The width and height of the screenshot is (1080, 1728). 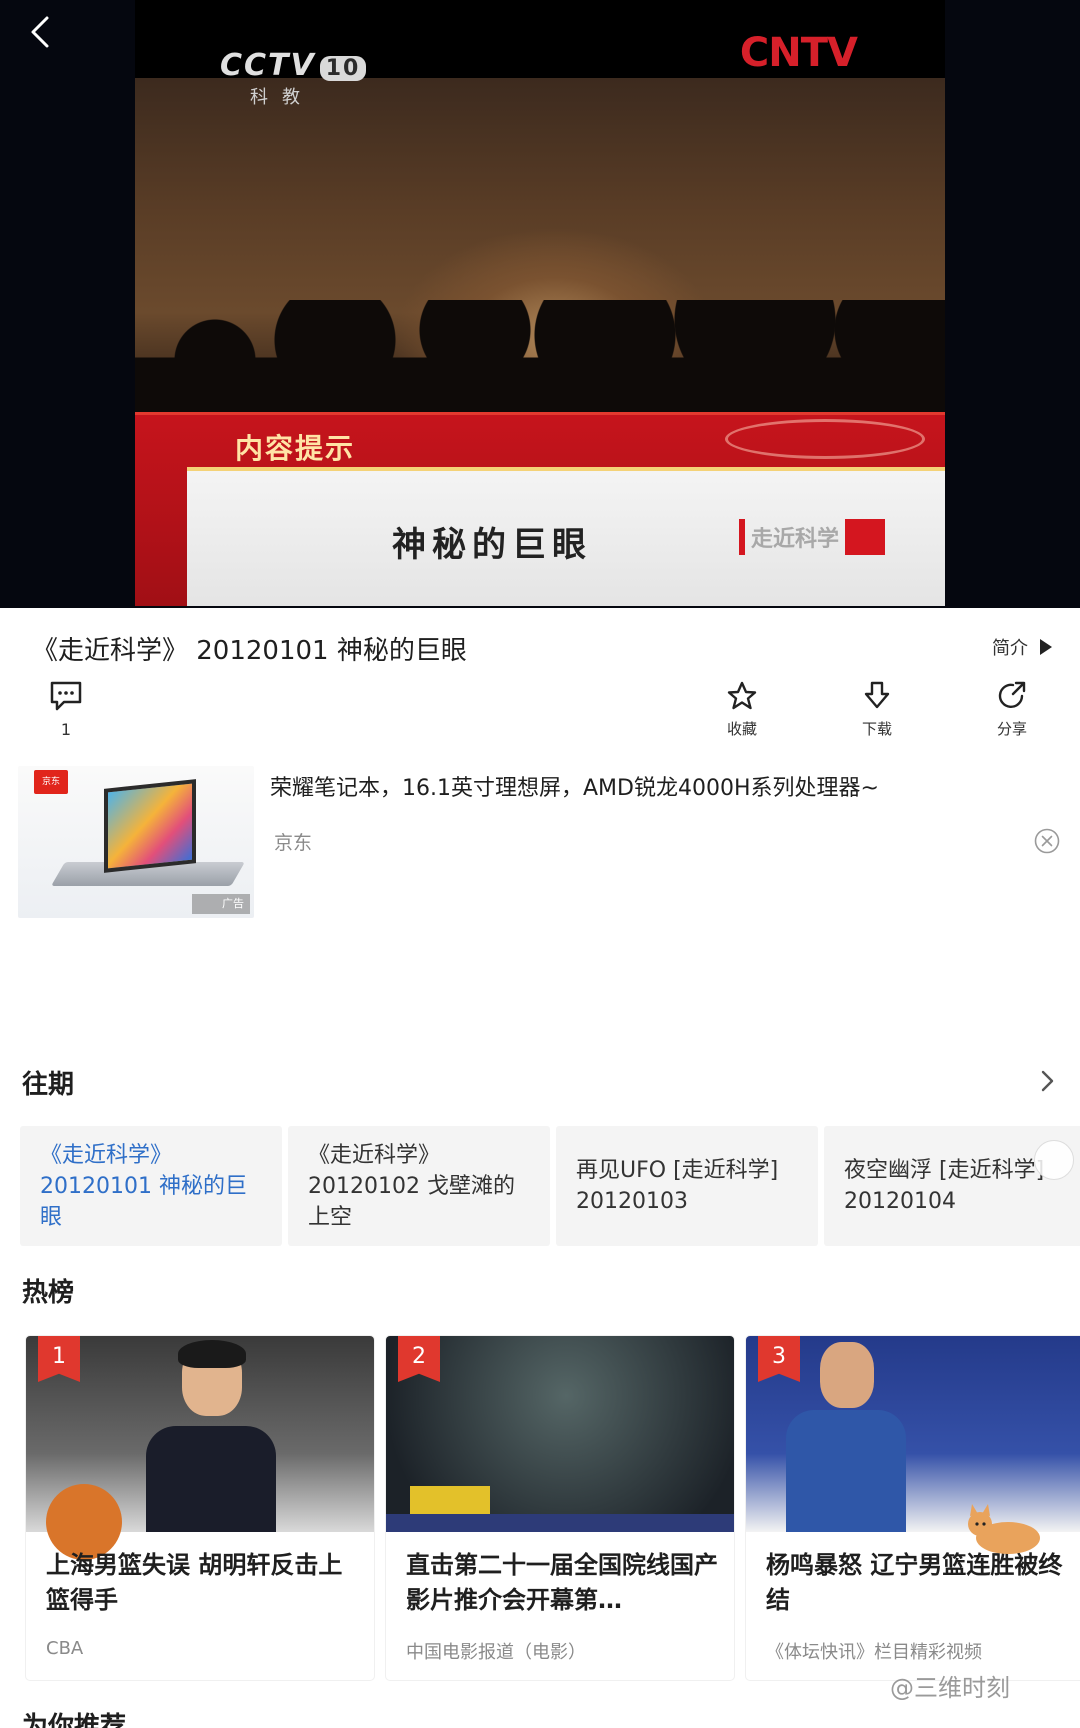 I want to click on episode-card: 《走近科学》20120102 戈壁滩的上空, so click(x=419, y=1186).